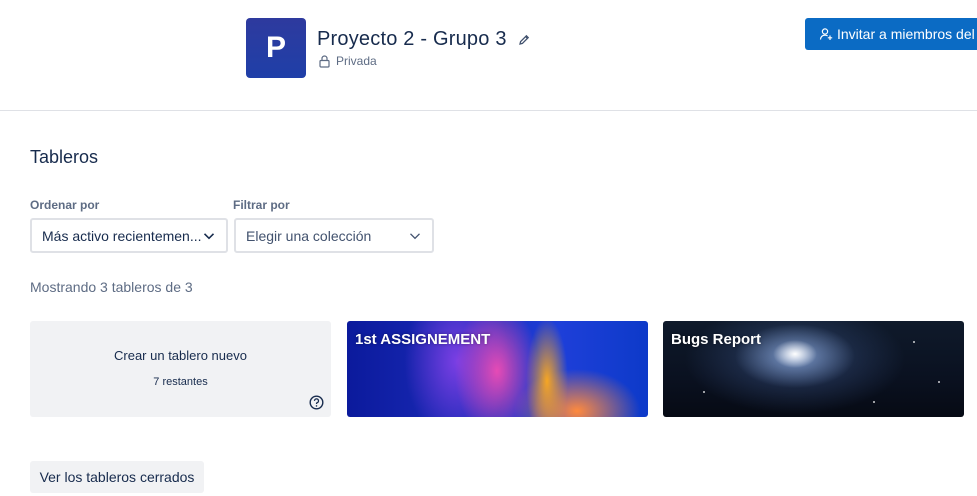  I want to click on question-circle-icon, so click(316, 402).